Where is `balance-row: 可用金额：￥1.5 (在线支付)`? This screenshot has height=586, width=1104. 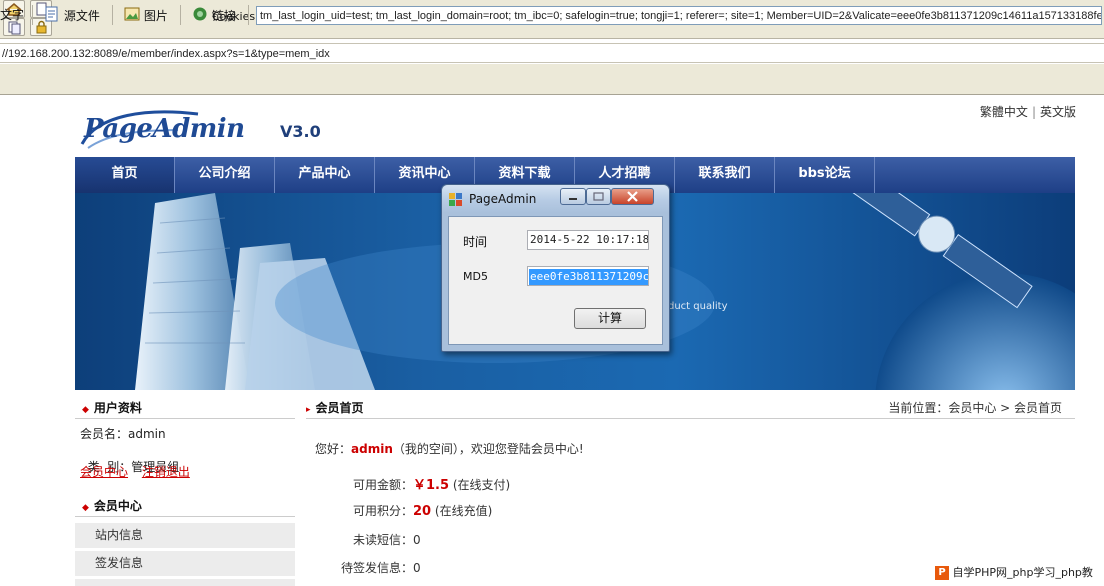 balance-row: 可用金额：￥1.5 (在线支付) is located at coordinates (416, 483).